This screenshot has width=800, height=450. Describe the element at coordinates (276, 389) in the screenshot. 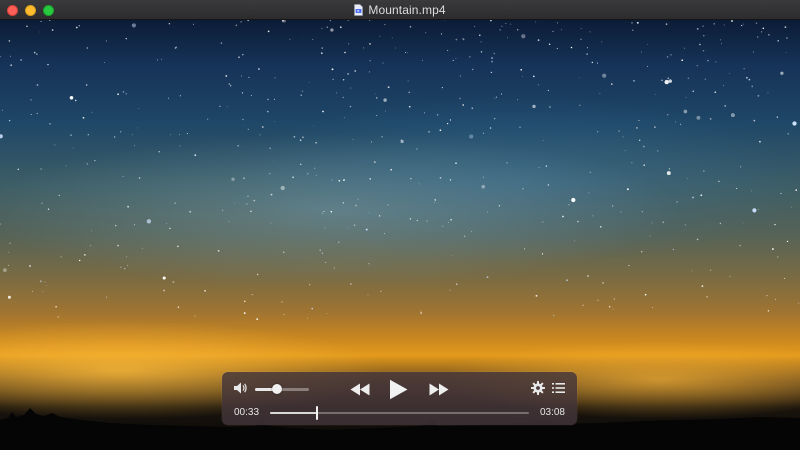

I see `volume-slider-knob` at that location.